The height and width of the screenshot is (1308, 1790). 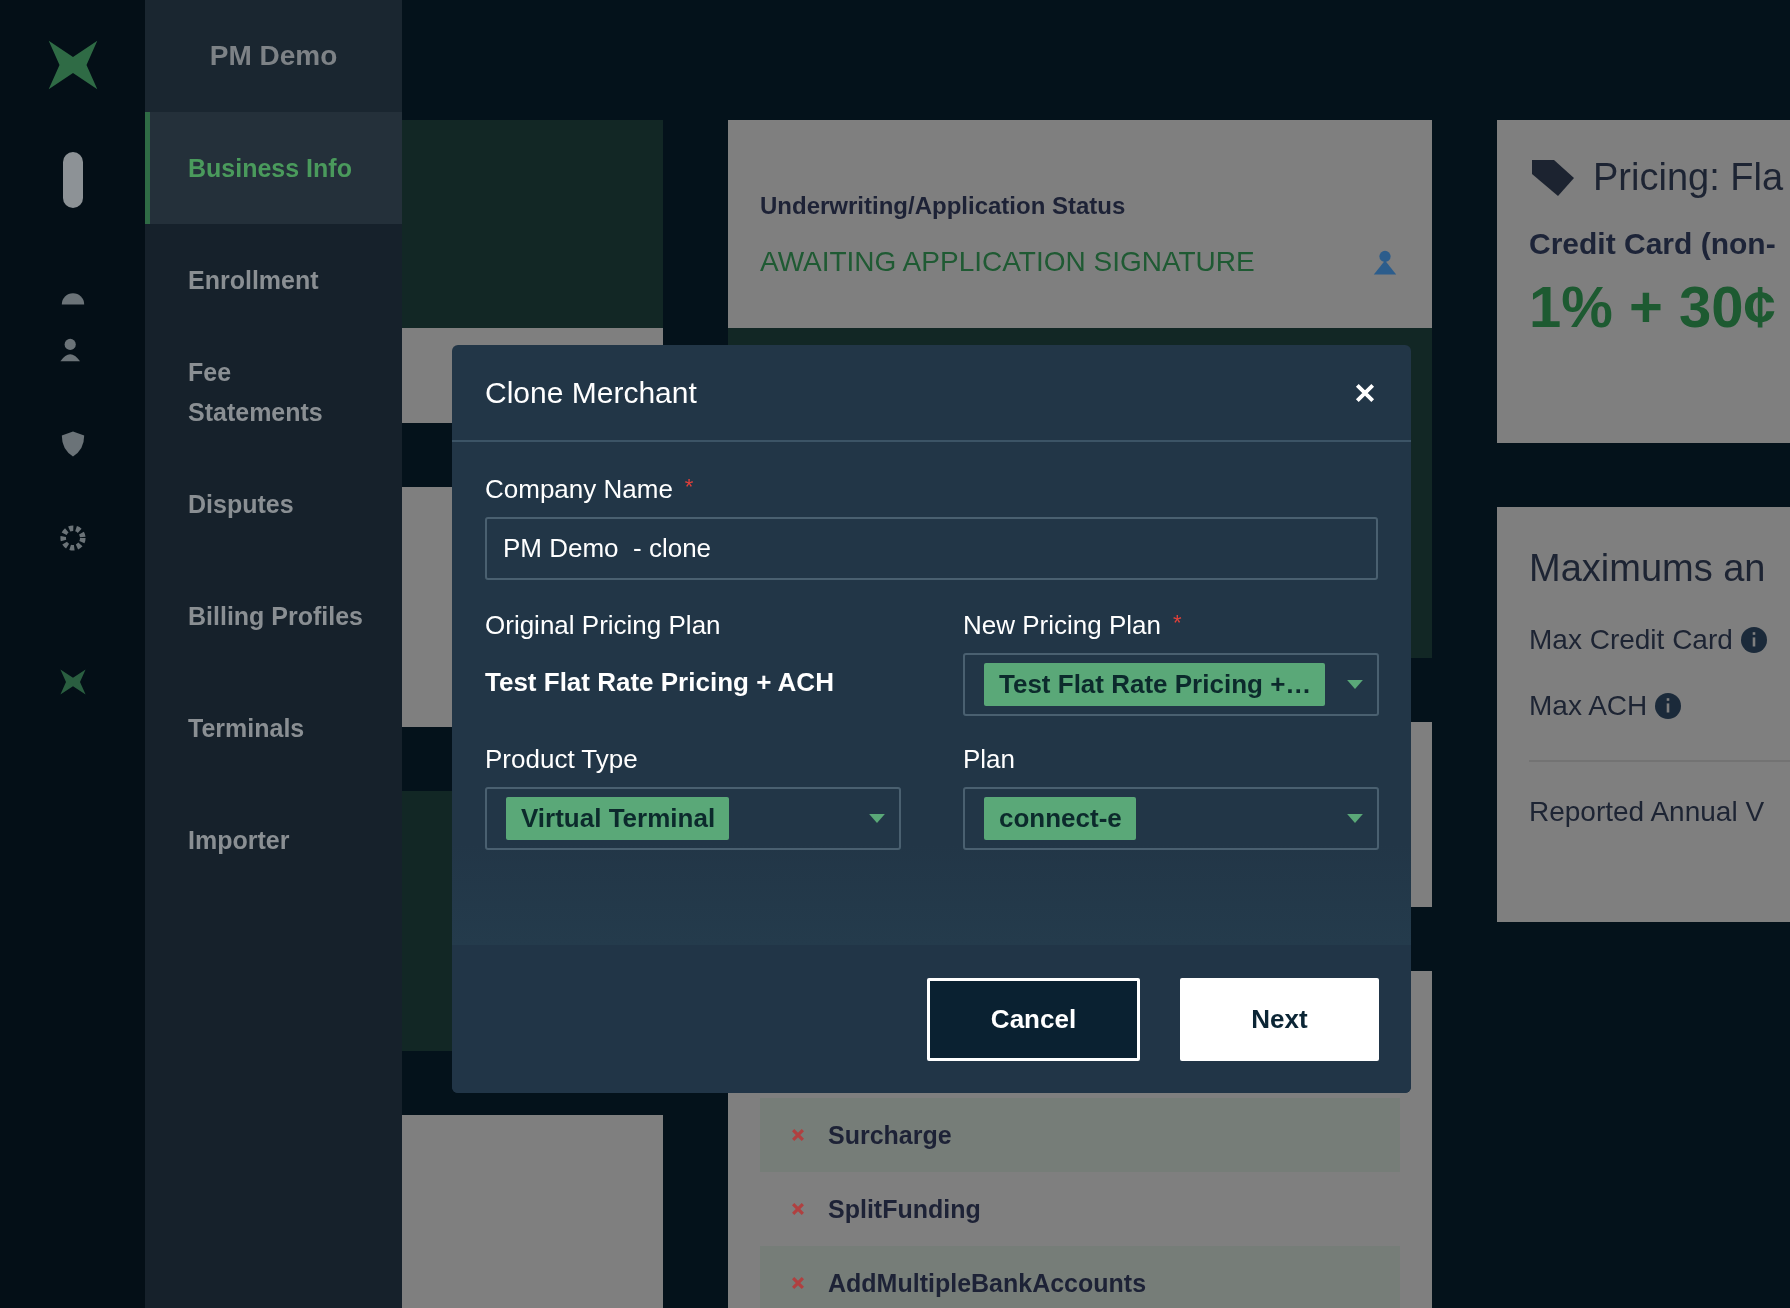 I want to click on feature-name: AddMultipleBankAccounts, so click(x=987, y=1283).